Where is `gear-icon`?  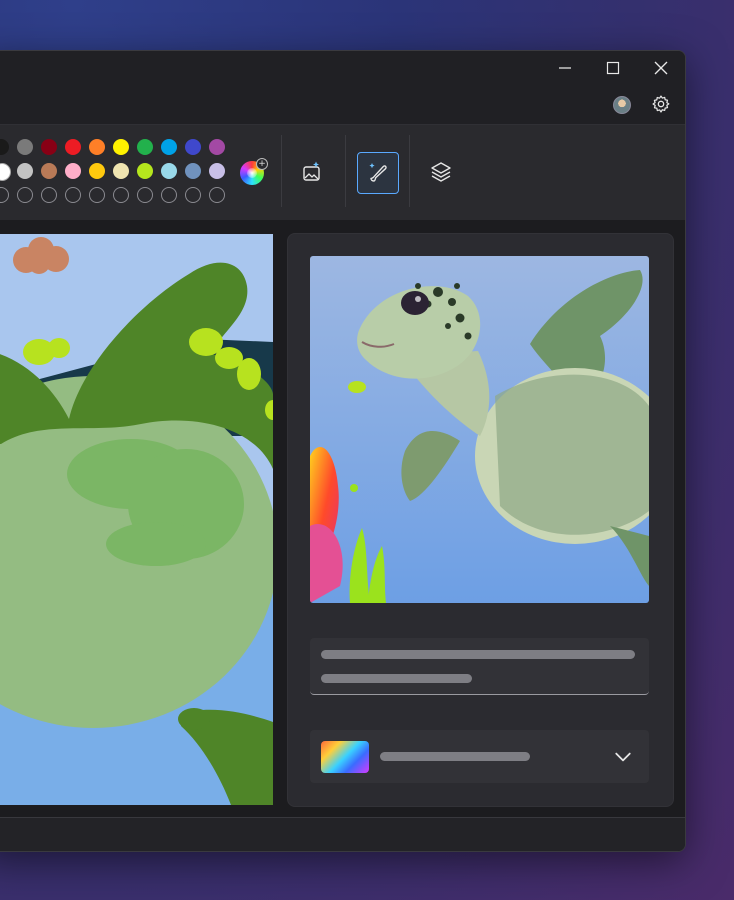
gear-icon is located at coordinates (661, 104).